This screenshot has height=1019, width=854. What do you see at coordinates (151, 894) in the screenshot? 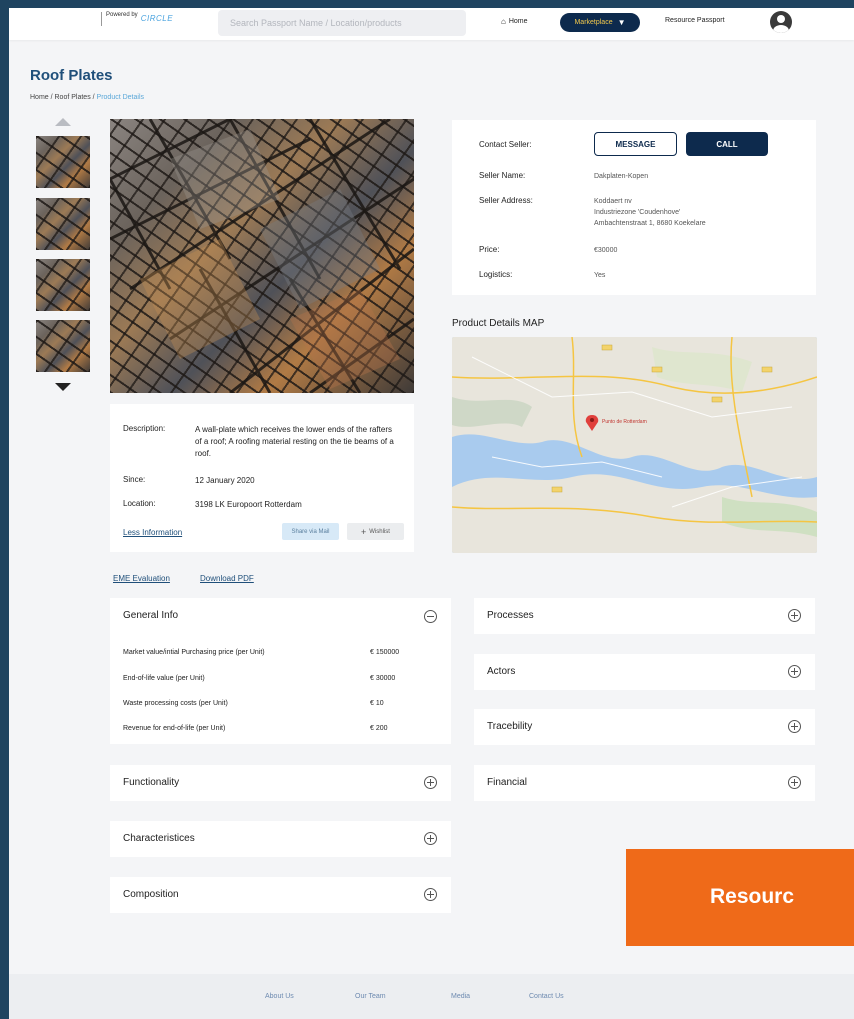
I see `composition-title: Composition` at bounding box center [151, 894].